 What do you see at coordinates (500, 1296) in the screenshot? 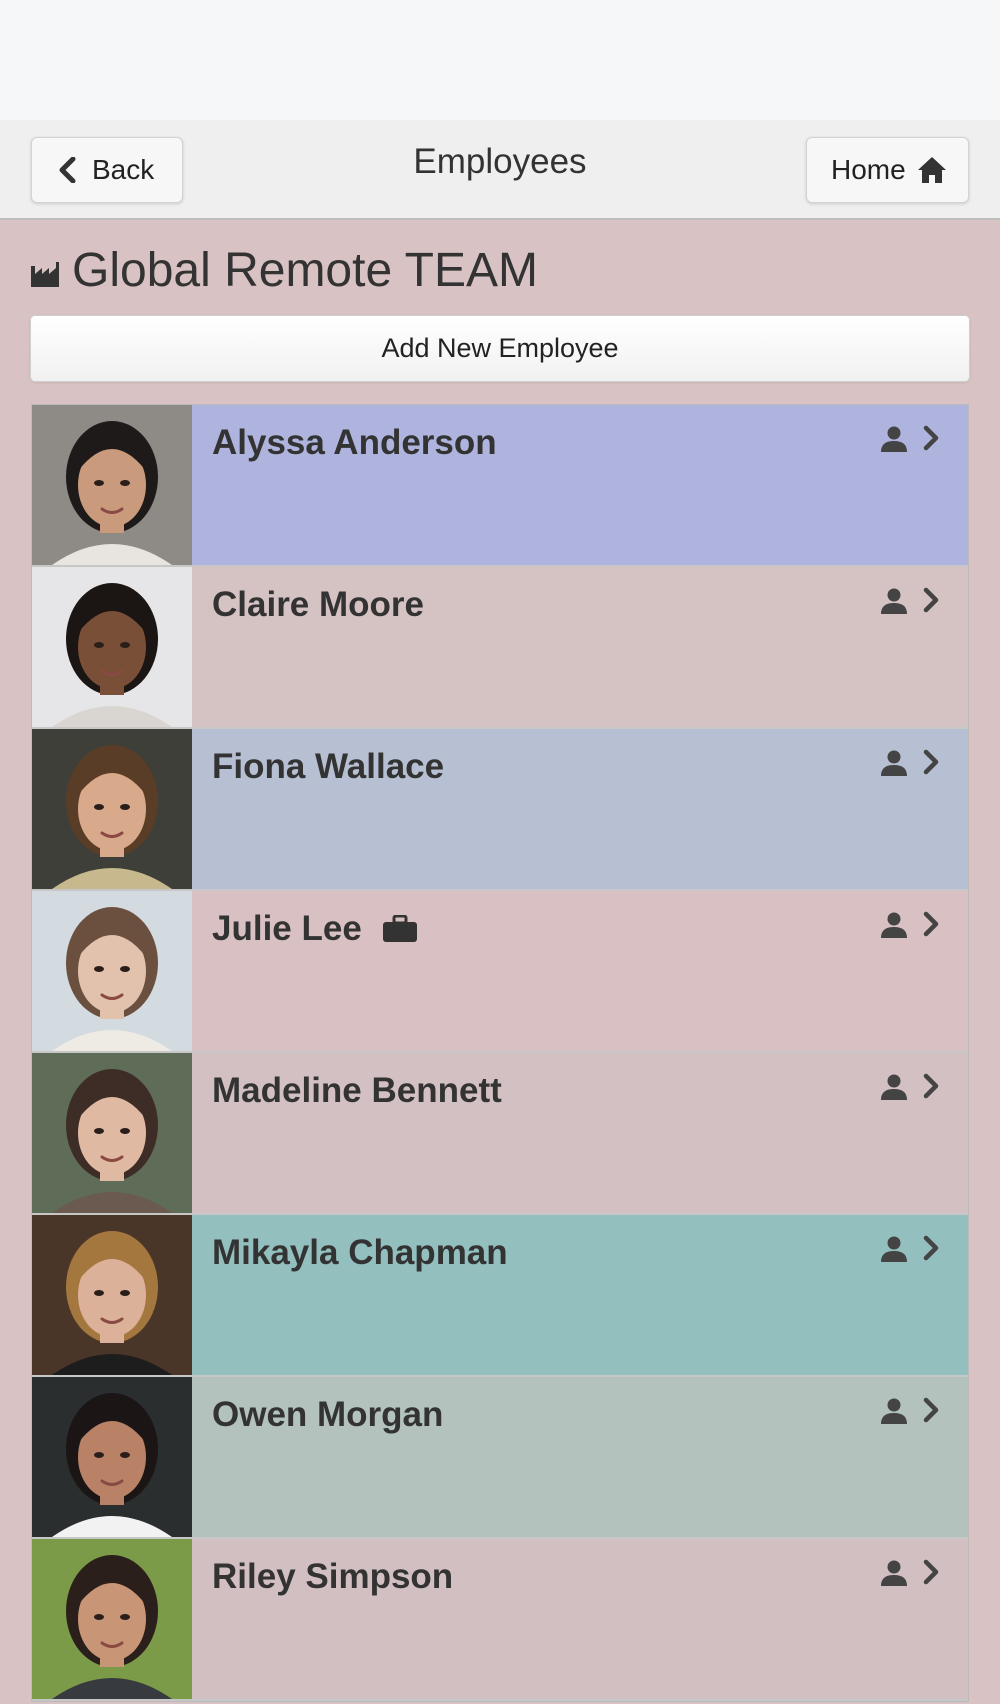
I see `employee-row: Mikayla Chapman` at bounding box center [500, 1296].